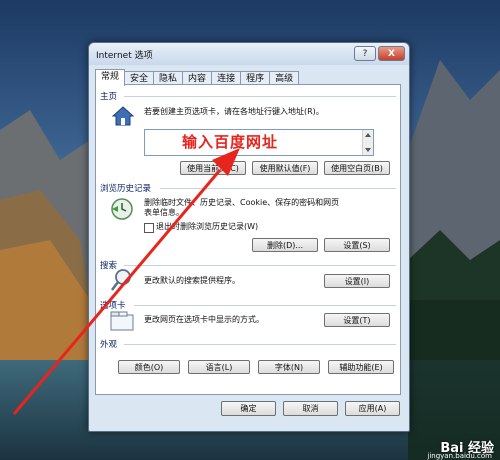 The height and width of the screenshot is (460, 500). I want to click on watermark-url: jingyan.baidu.com, so click(459, 456).